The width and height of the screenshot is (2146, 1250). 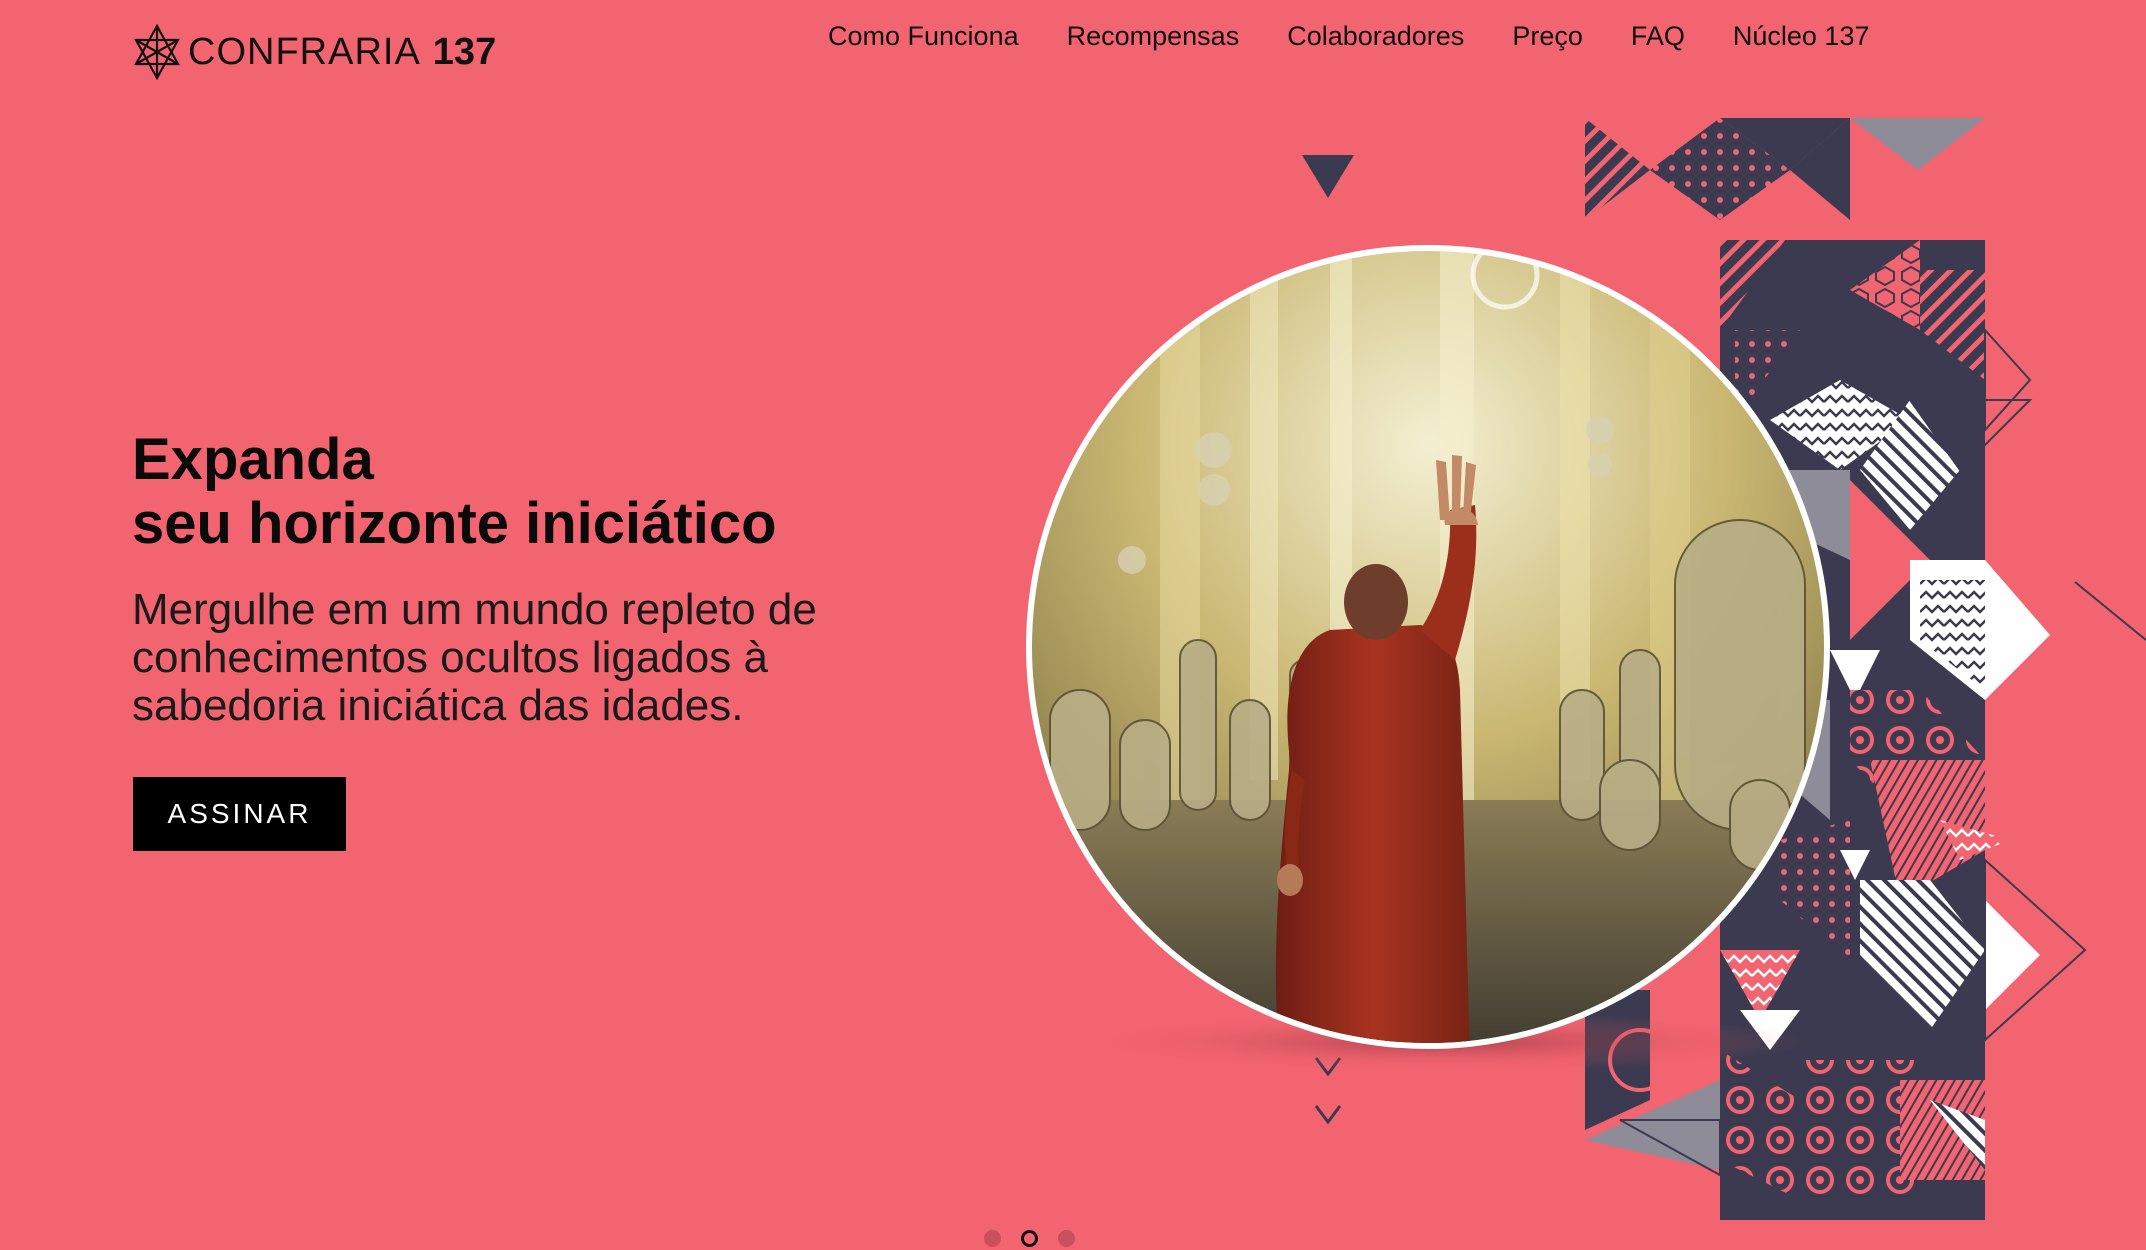 I want to click on carousel-indicators, so click(x=1029, y=1238).